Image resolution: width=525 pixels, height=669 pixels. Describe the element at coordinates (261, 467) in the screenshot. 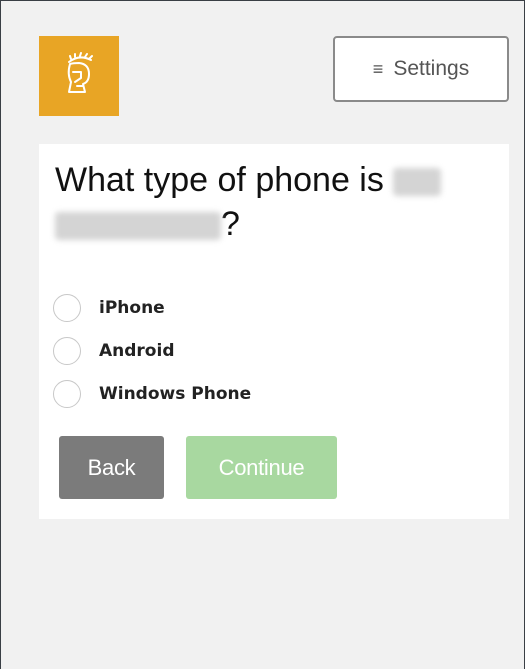

I see `continue-button: Continue` at that location.